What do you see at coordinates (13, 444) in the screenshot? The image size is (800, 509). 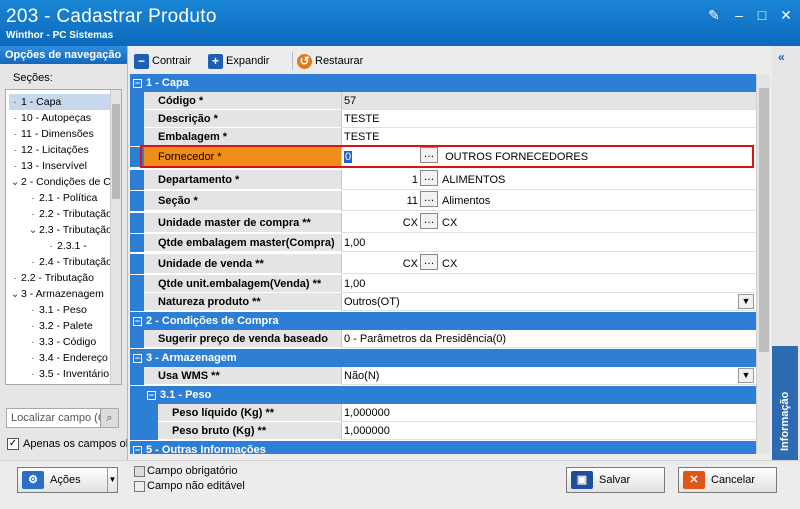 I see `checkbox-checked-icon: ✓` at bounding box center [13, 444].